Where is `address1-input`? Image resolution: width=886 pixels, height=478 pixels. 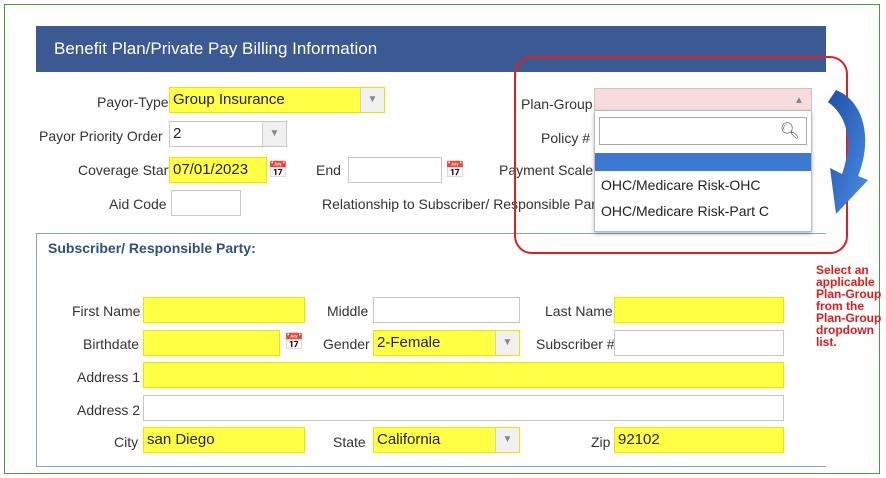
address1-input is located at coordinates (463, 375).